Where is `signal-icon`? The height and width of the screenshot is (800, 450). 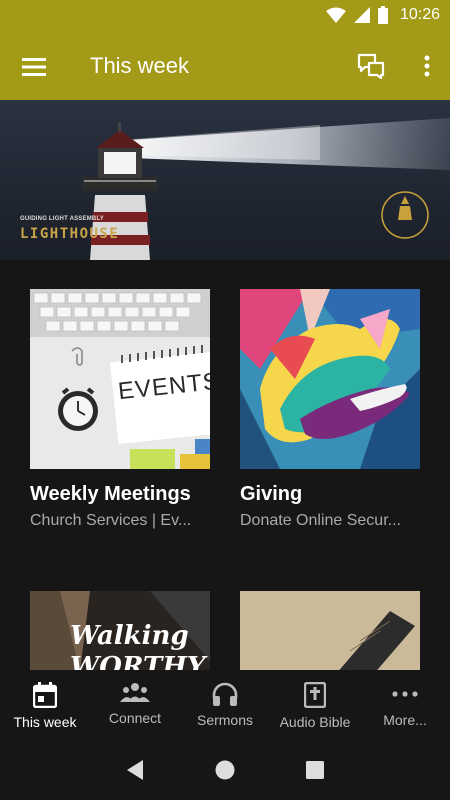 signal-icon is located at coordinates (361, 15).